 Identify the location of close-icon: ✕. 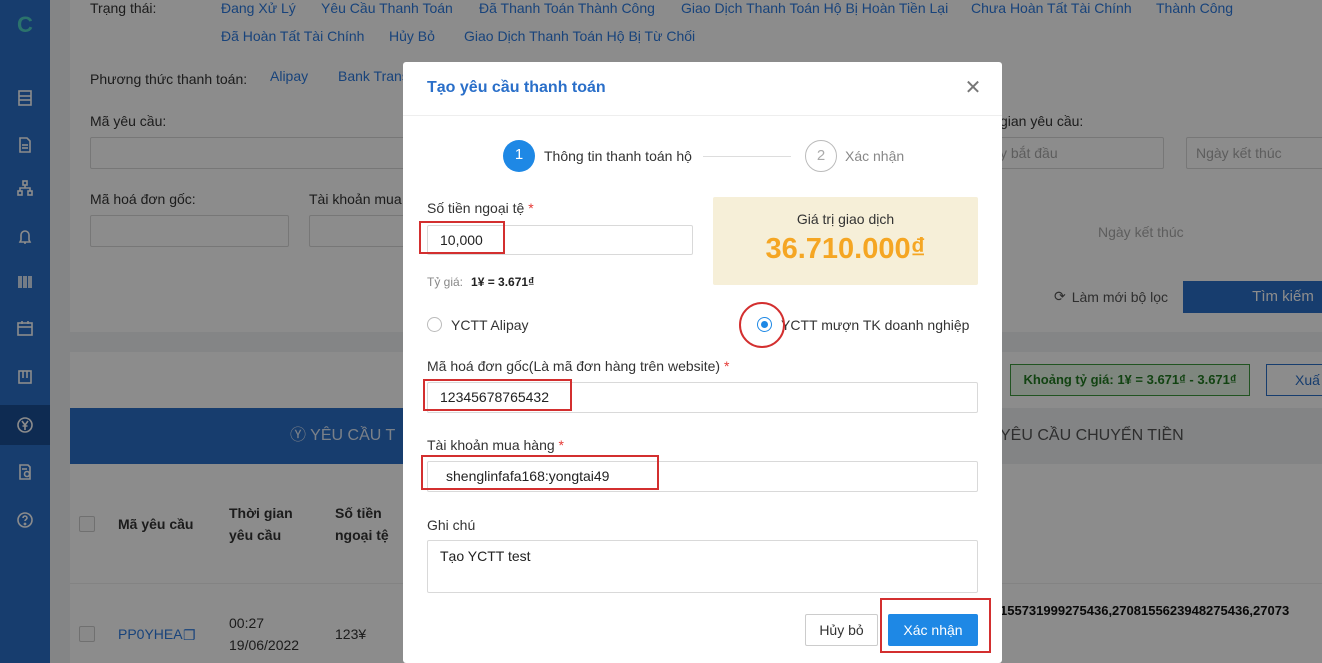
(973, 88).